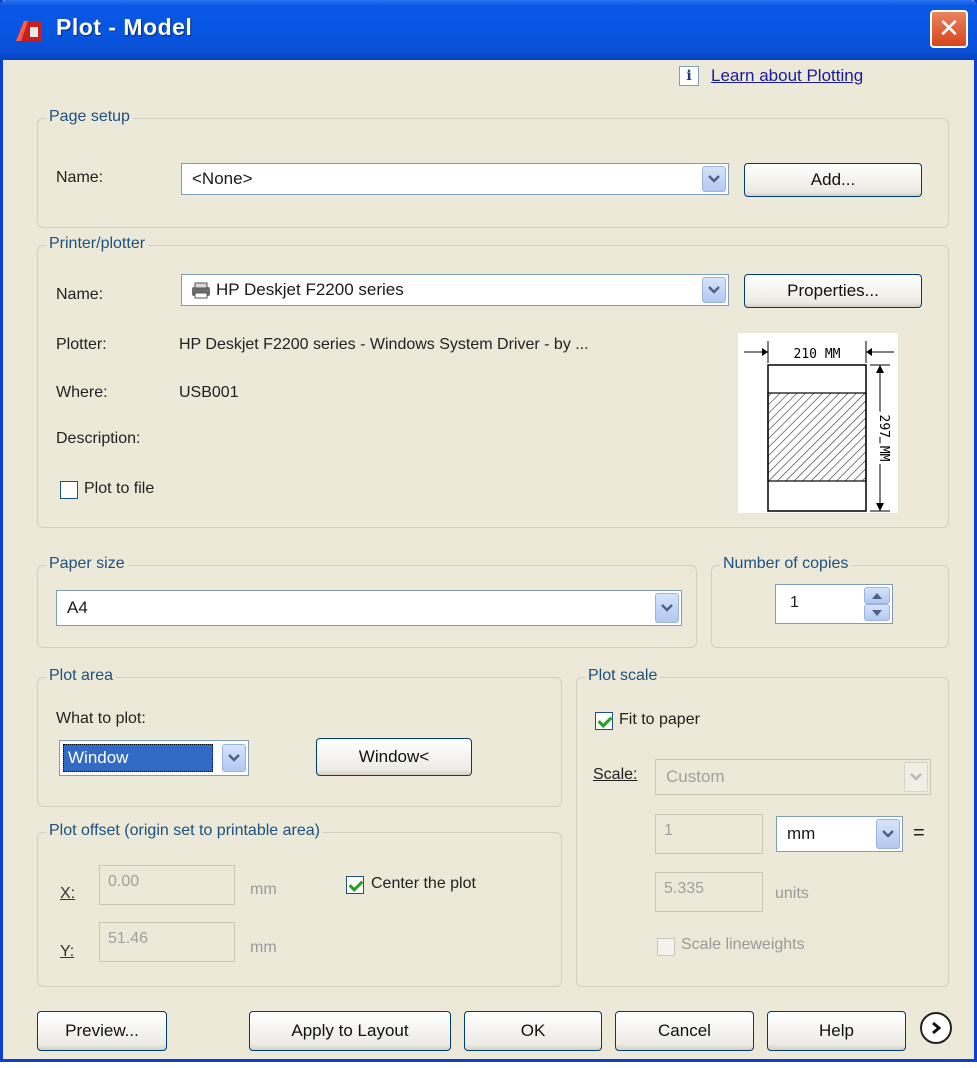  I want to click on center-the-plot-label: Center the plot, so click(423, 883).